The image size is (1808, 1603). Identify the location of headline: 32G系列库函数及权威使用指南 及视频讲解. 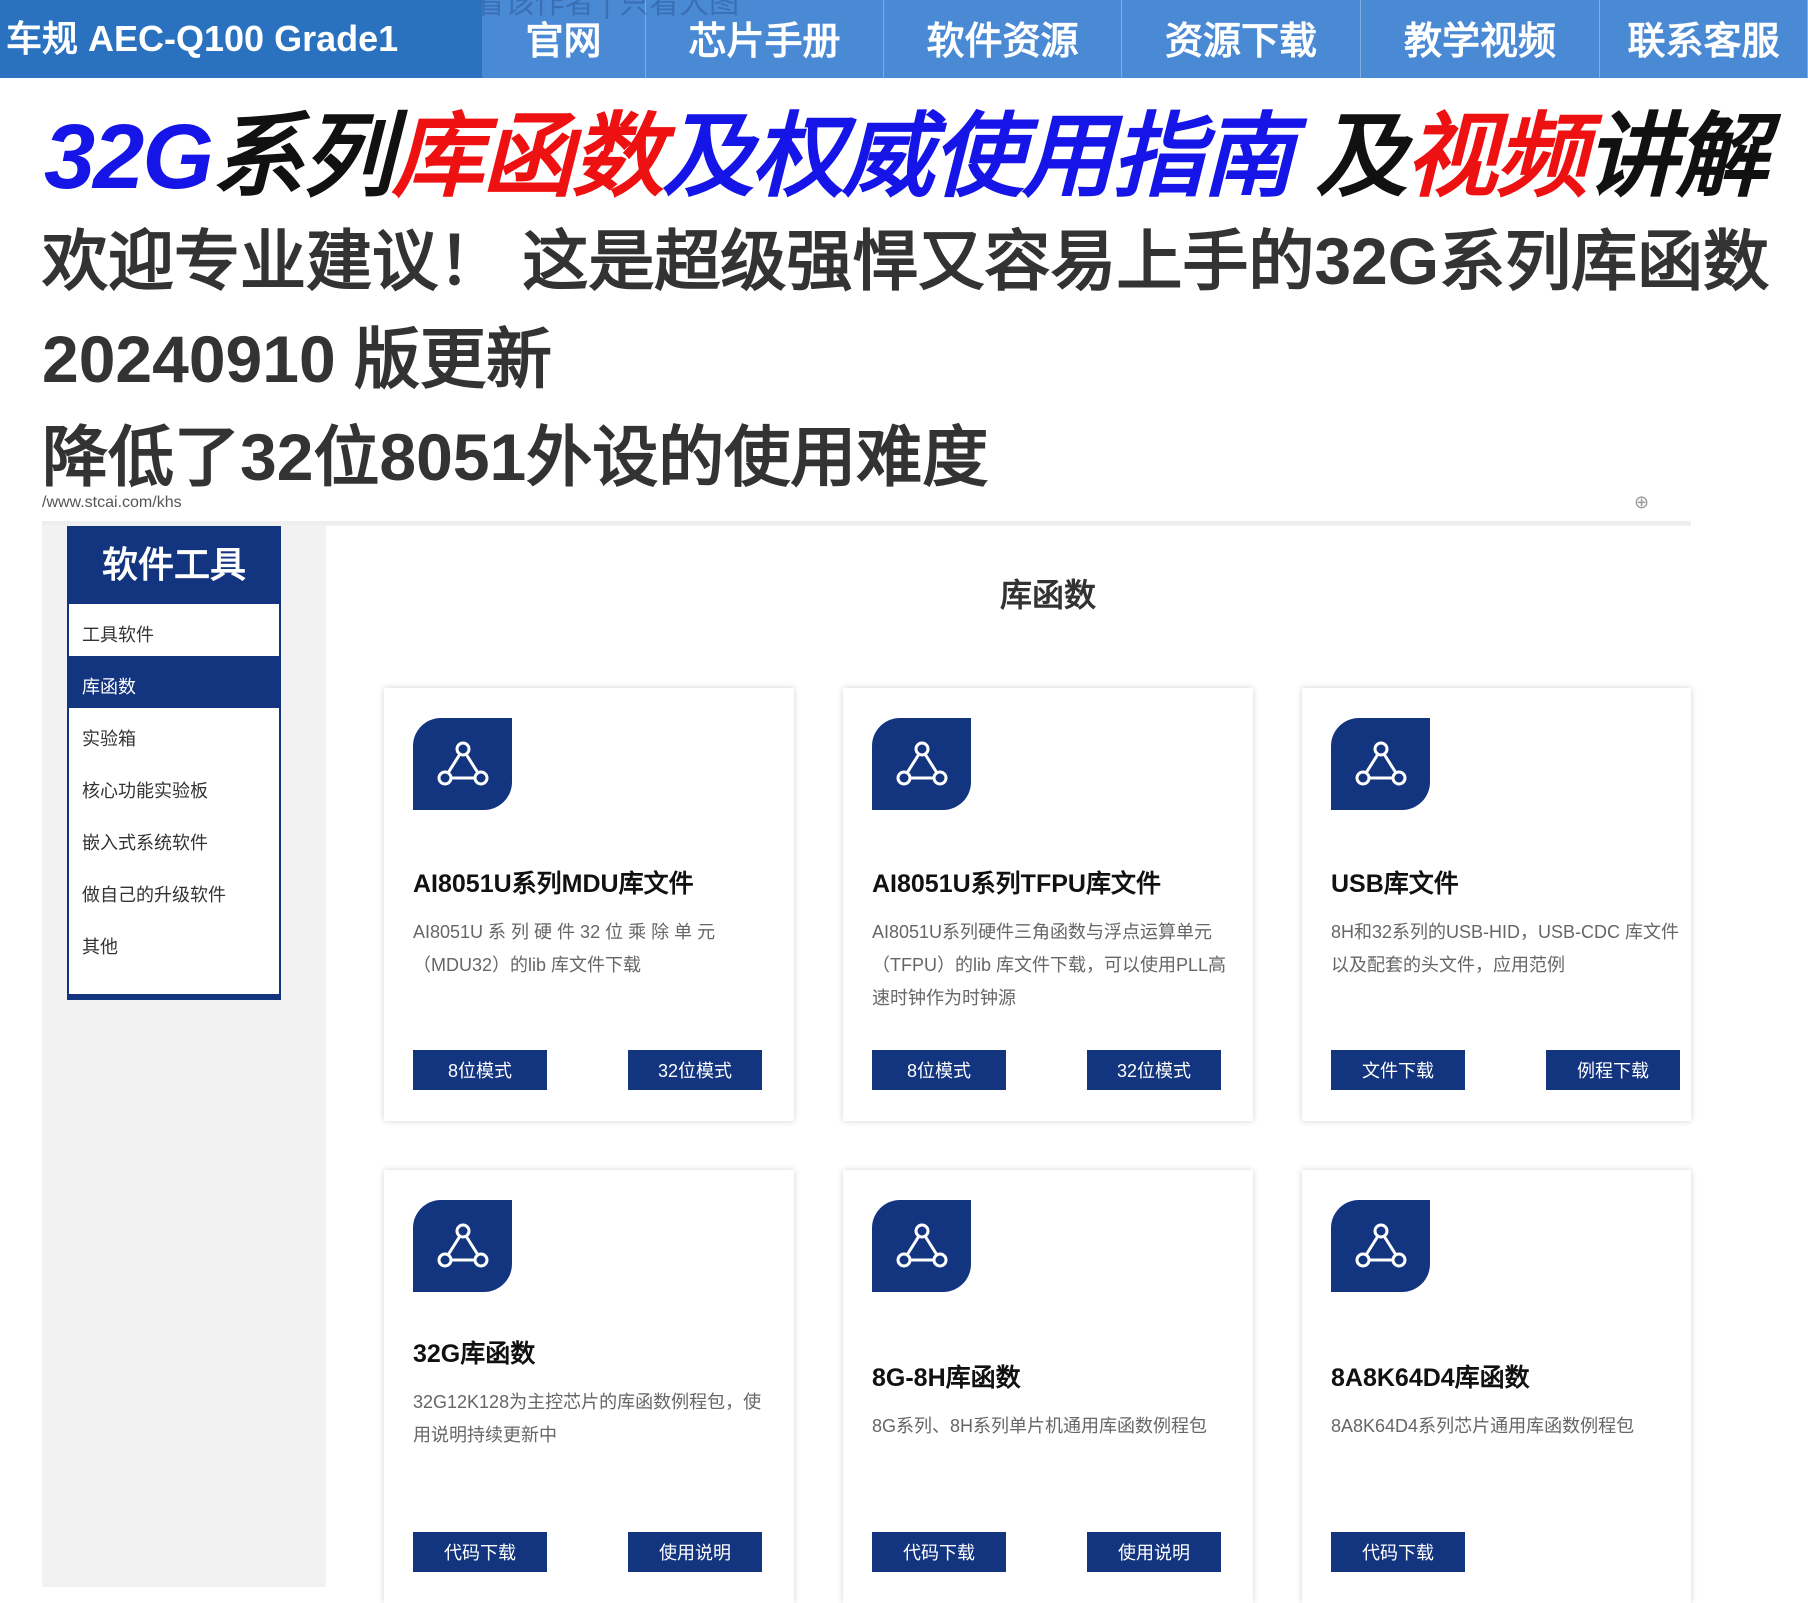
(906, 148).